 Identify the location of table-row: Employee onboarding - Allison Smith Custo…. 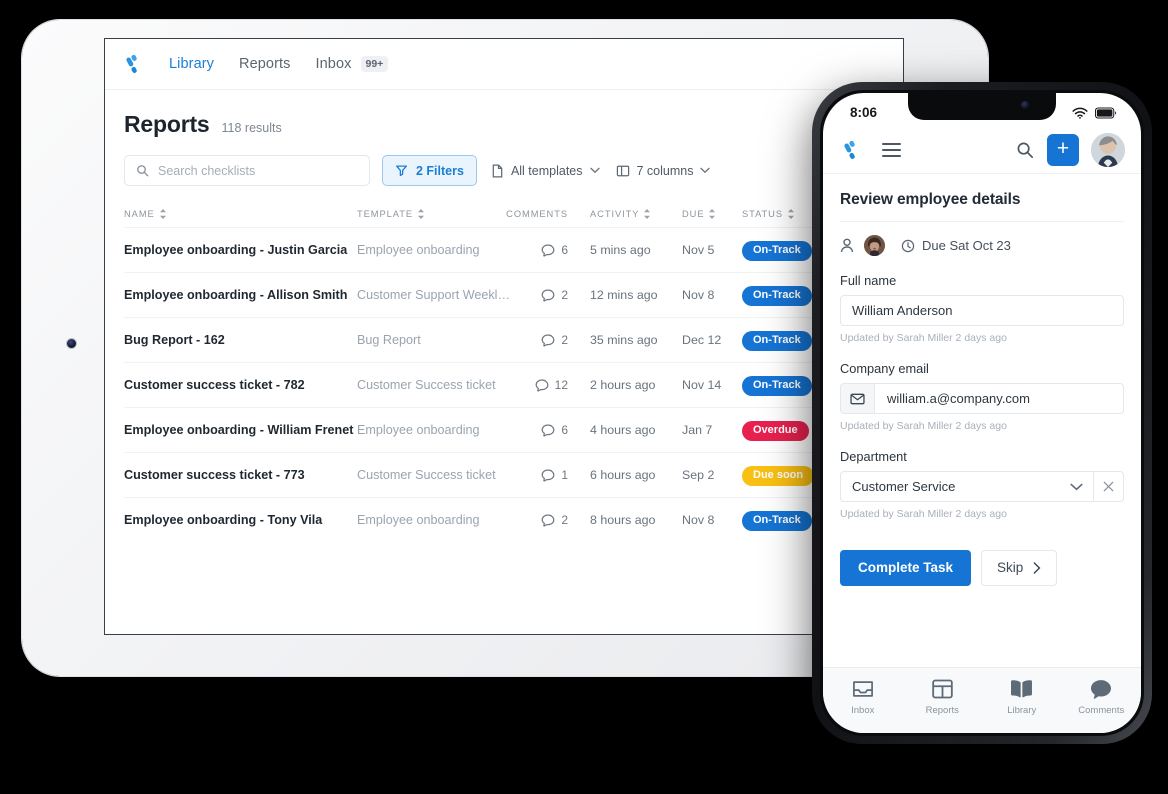
(502, 294).